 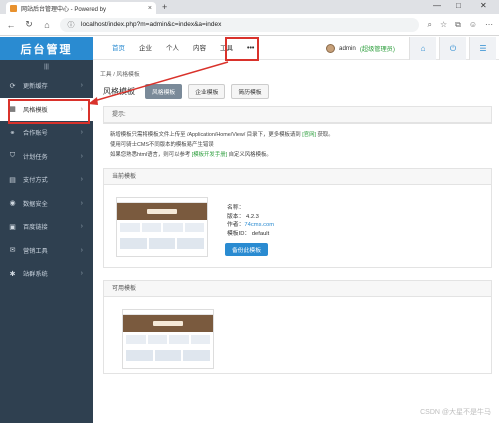 What do you see at coordinates (35, 228) in the screenshot?
I see `sidebar-item-label: 百度链接` at bounding box center [35, 228].